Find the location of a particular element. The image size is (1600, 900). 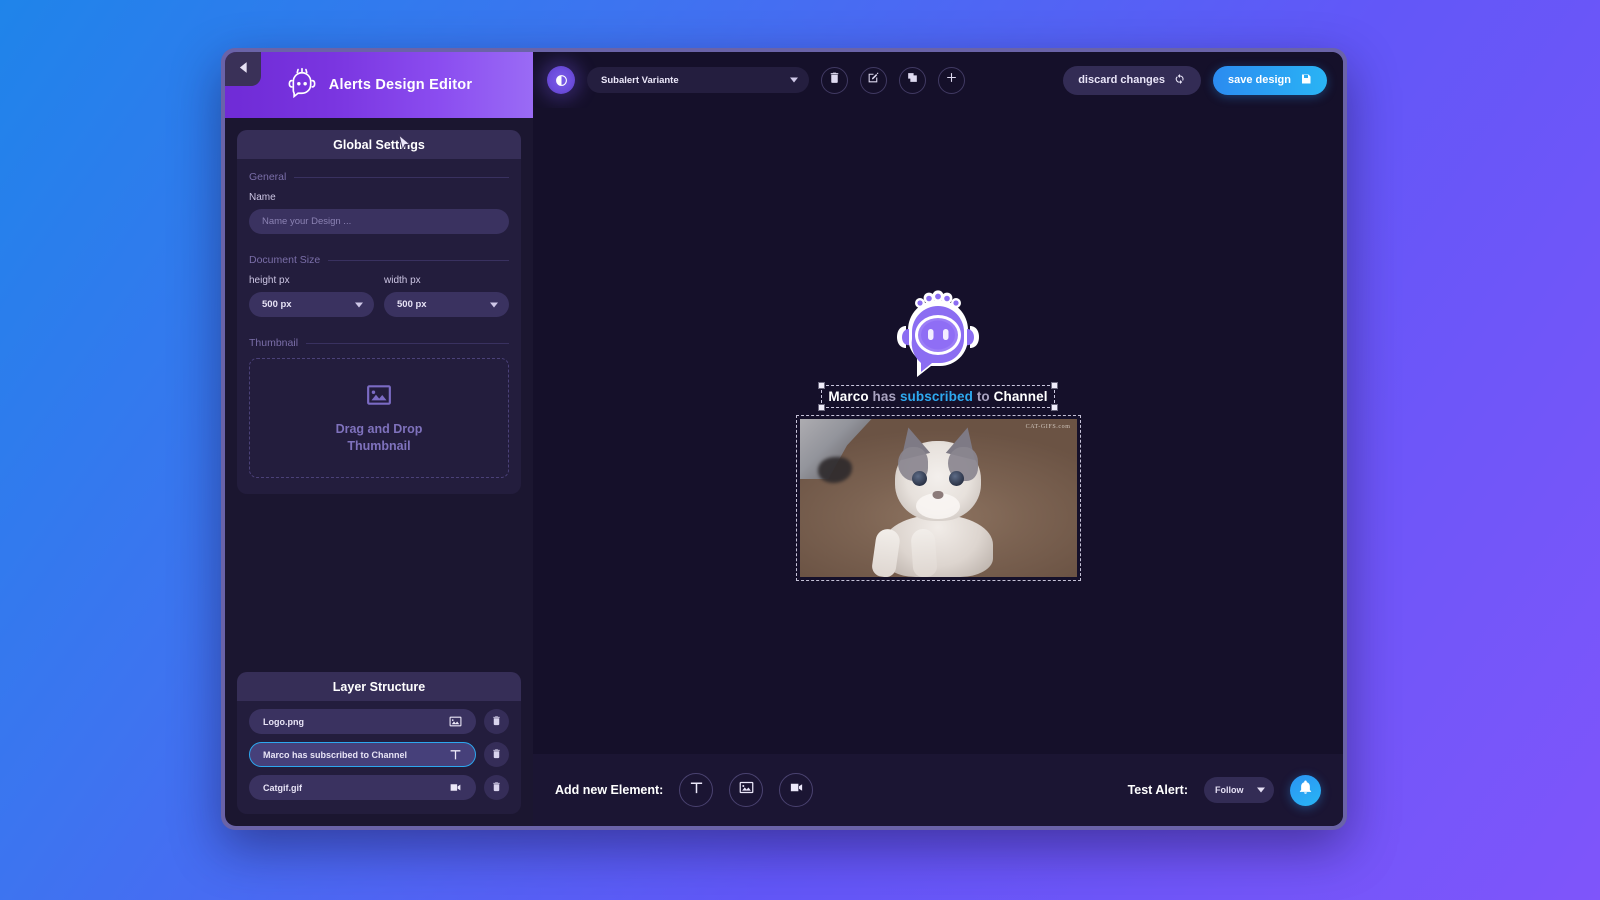

add-image-element-button is located at coordinates (746, 790).